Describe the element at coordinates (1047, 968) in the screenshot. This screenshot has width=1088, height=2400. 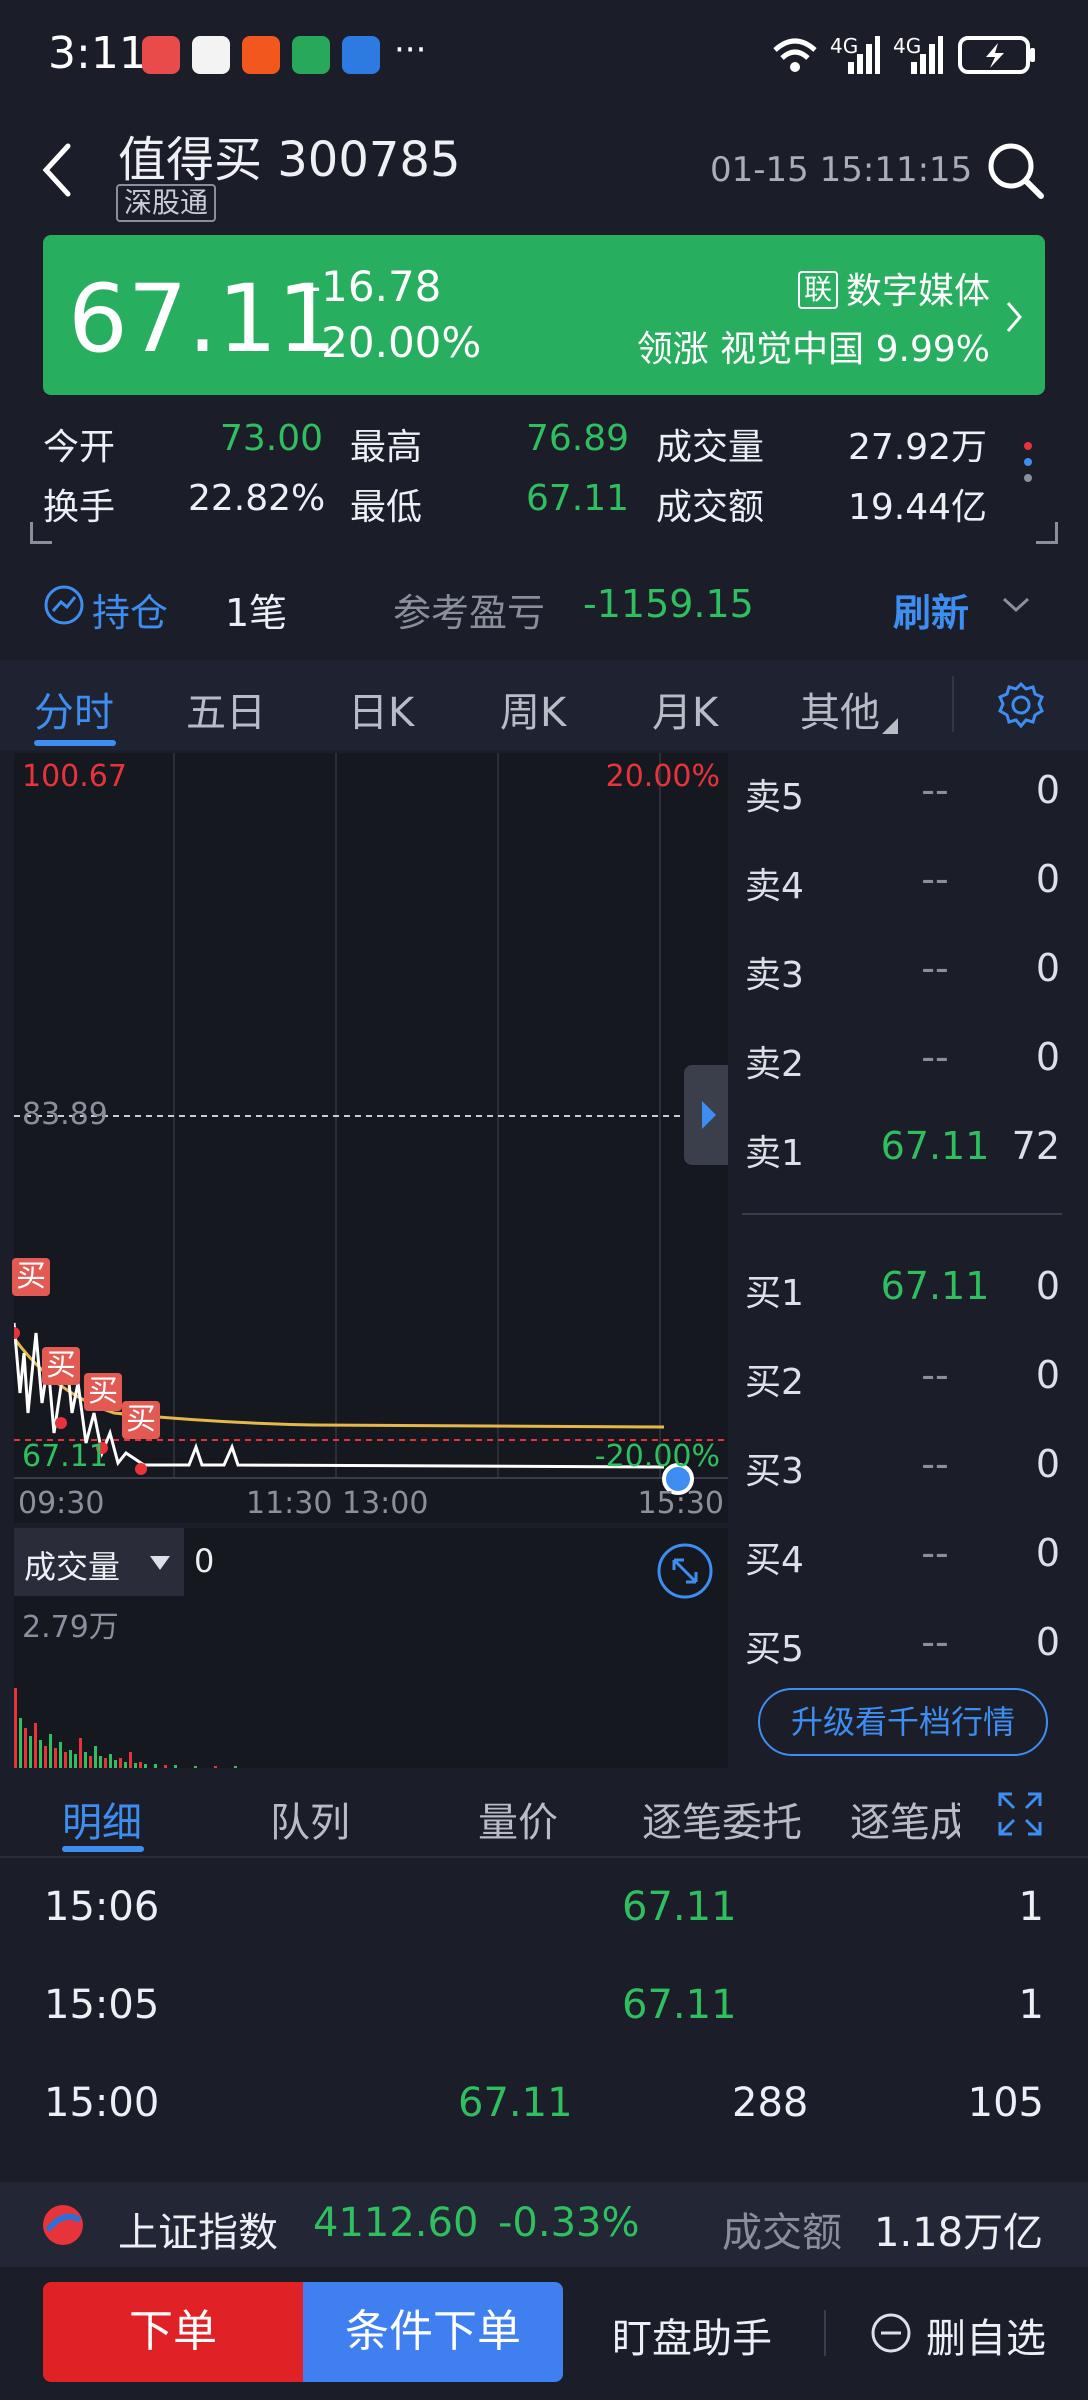
I see `ask-3-volume: 0` at that location.